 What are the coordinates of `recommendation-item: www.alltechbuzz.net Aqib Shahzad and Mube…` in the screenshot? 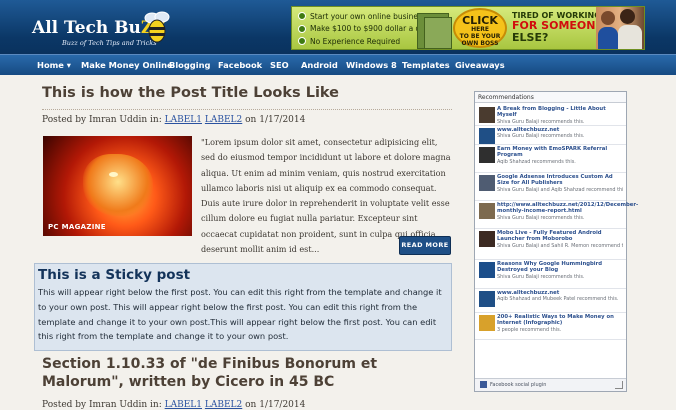 It's located at (550, 300).